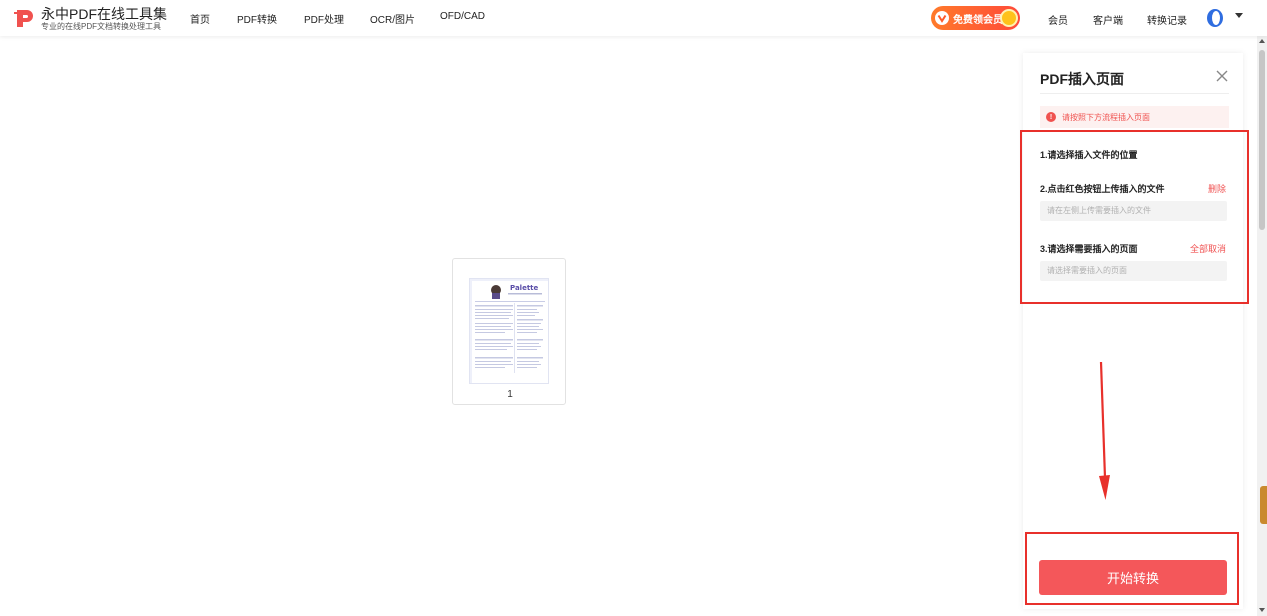 The image size is (1267, 616). I want to click on user-avatar-icon, so click(1215, 18).